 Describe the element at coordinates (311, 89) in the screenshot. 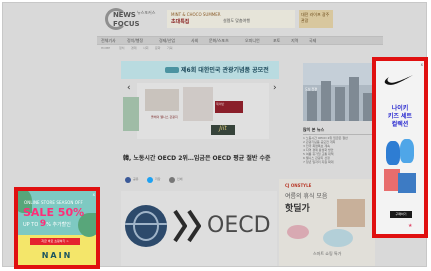

I see `city-photo-caption: 도심 전경` at that location.